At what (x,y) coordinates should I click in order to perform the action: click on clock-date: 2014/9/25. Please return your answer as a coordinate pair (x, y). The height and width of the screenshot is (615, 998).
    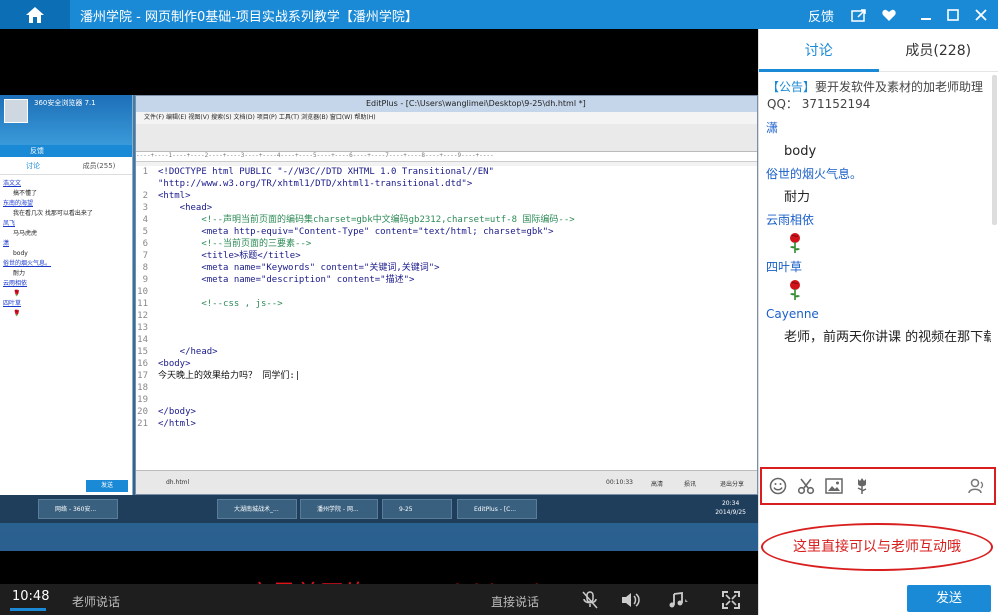
    Looking at the image, I should click on (730, 512).